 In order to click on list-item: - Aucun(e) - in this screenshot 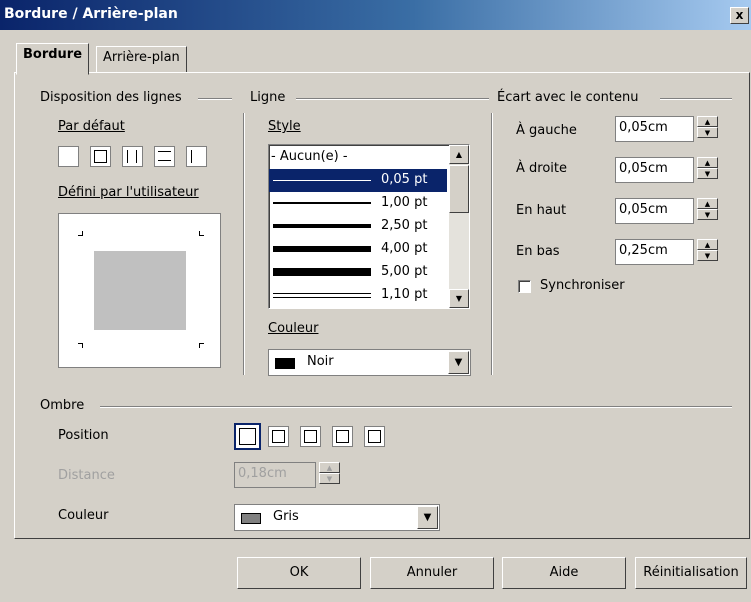, I will do `click(358, 157)`.